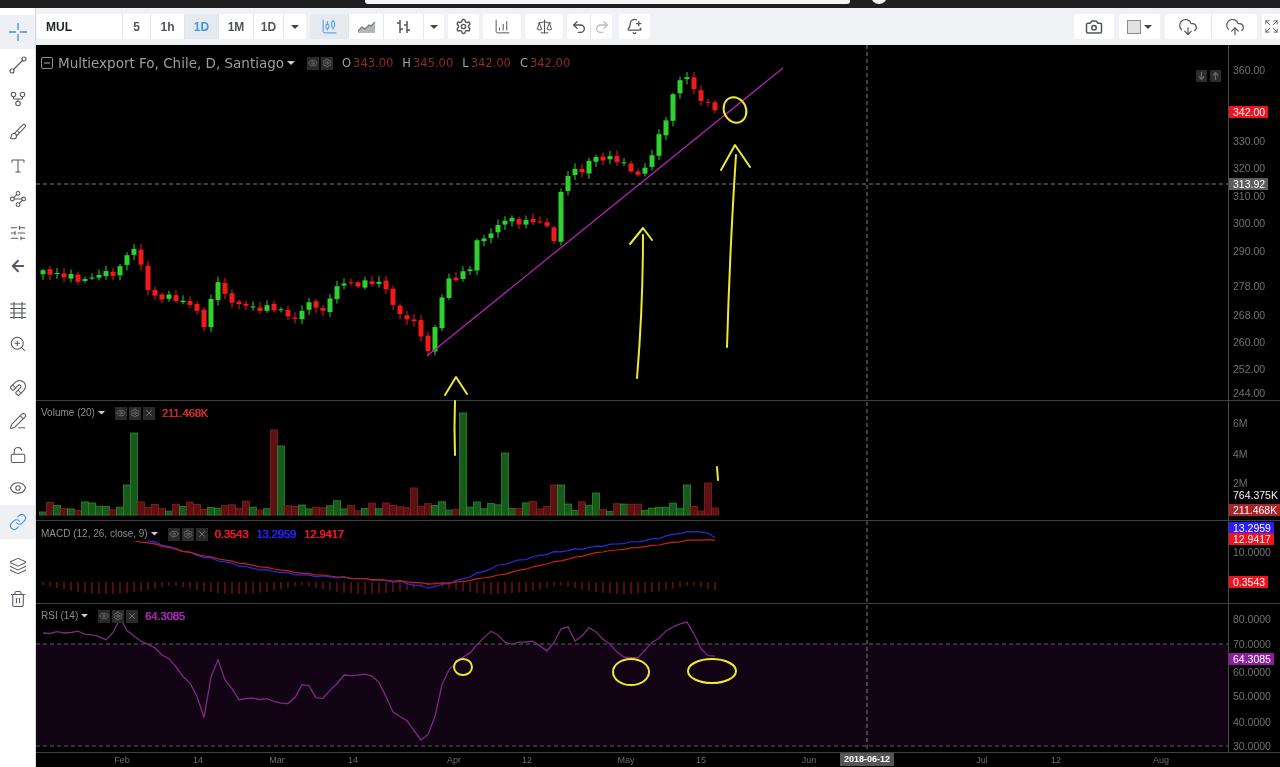 This screenshot has height=767, width=1280. What do you see at coordinates (701, 760) in the screenshot?
I see `time-label: 15` at bounding box center [701, 760].